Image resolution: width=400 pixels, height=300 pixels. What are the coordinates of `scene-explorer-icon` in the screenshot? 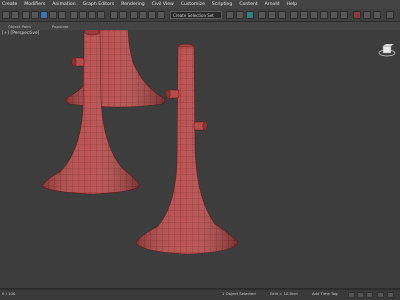 It's located at (240, 15).